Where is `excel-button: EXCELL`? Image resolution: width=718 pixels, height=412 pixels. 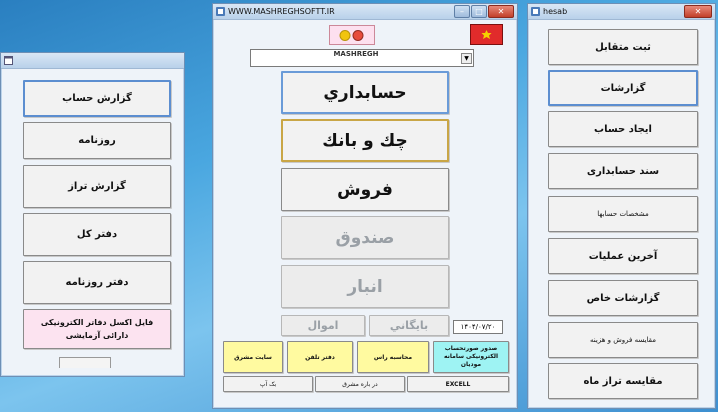 excel-button: EXCELL is located at coordinates (458, 384).